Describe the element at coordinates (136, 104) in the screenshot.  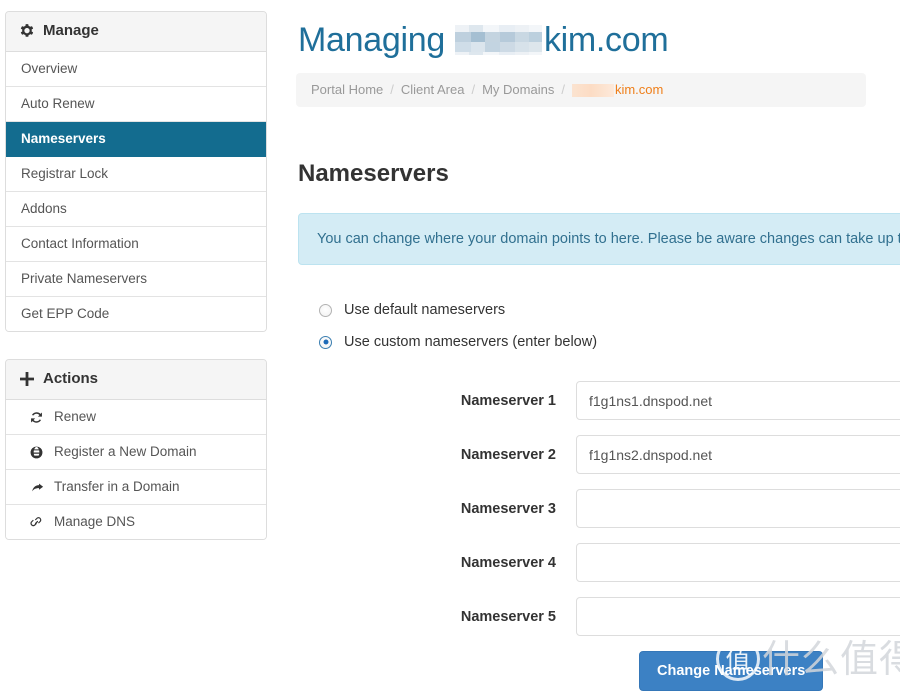
I see `sidebar-item-auto-renew: Auto Renew` at that location.